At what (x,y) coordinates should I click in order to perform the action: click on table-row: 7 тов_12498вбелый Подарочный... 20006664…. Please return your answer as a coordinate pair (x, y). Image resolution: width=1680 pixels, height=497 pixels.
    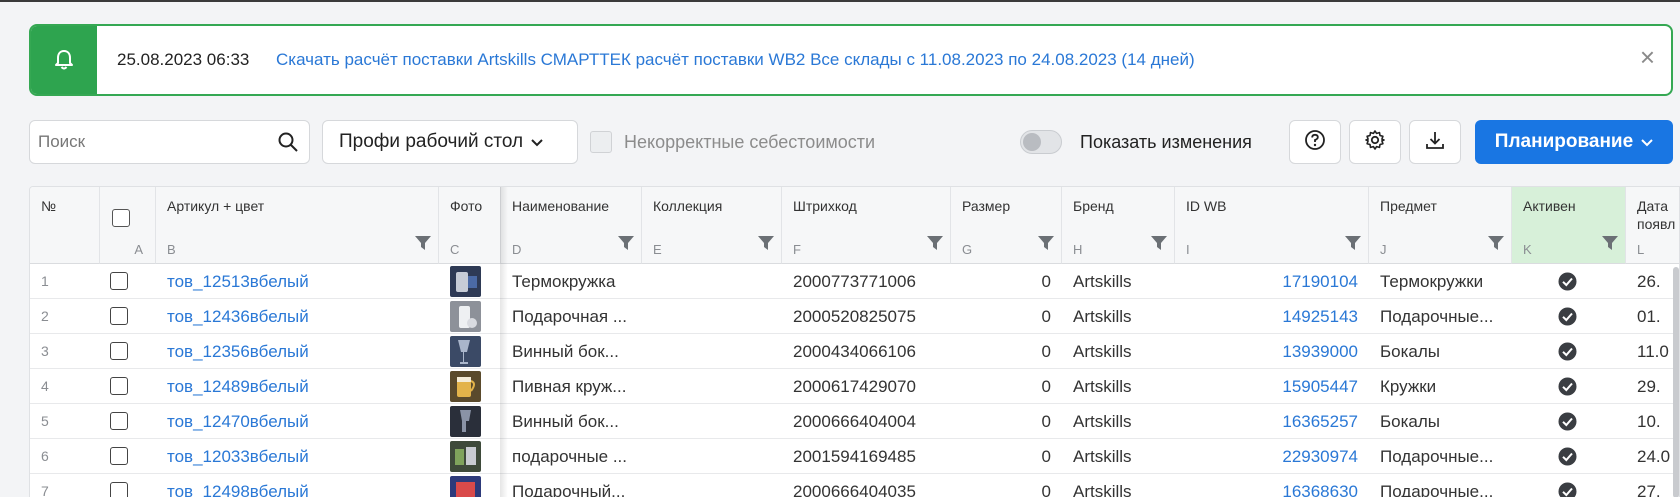
    Looking at the image, I should click on (854, 485).